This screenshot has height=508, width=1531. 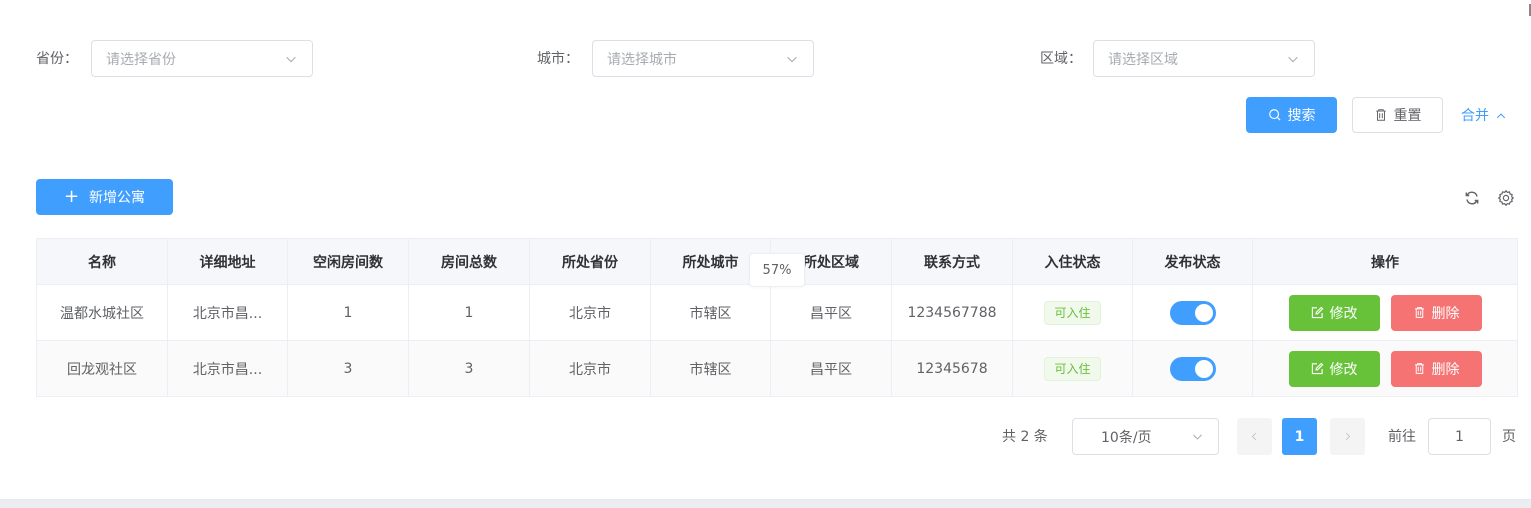 What do you see at coordinates (558, 59) in the screenshot?
I see `city-label: 城市：` at bounding box center [558, 59].